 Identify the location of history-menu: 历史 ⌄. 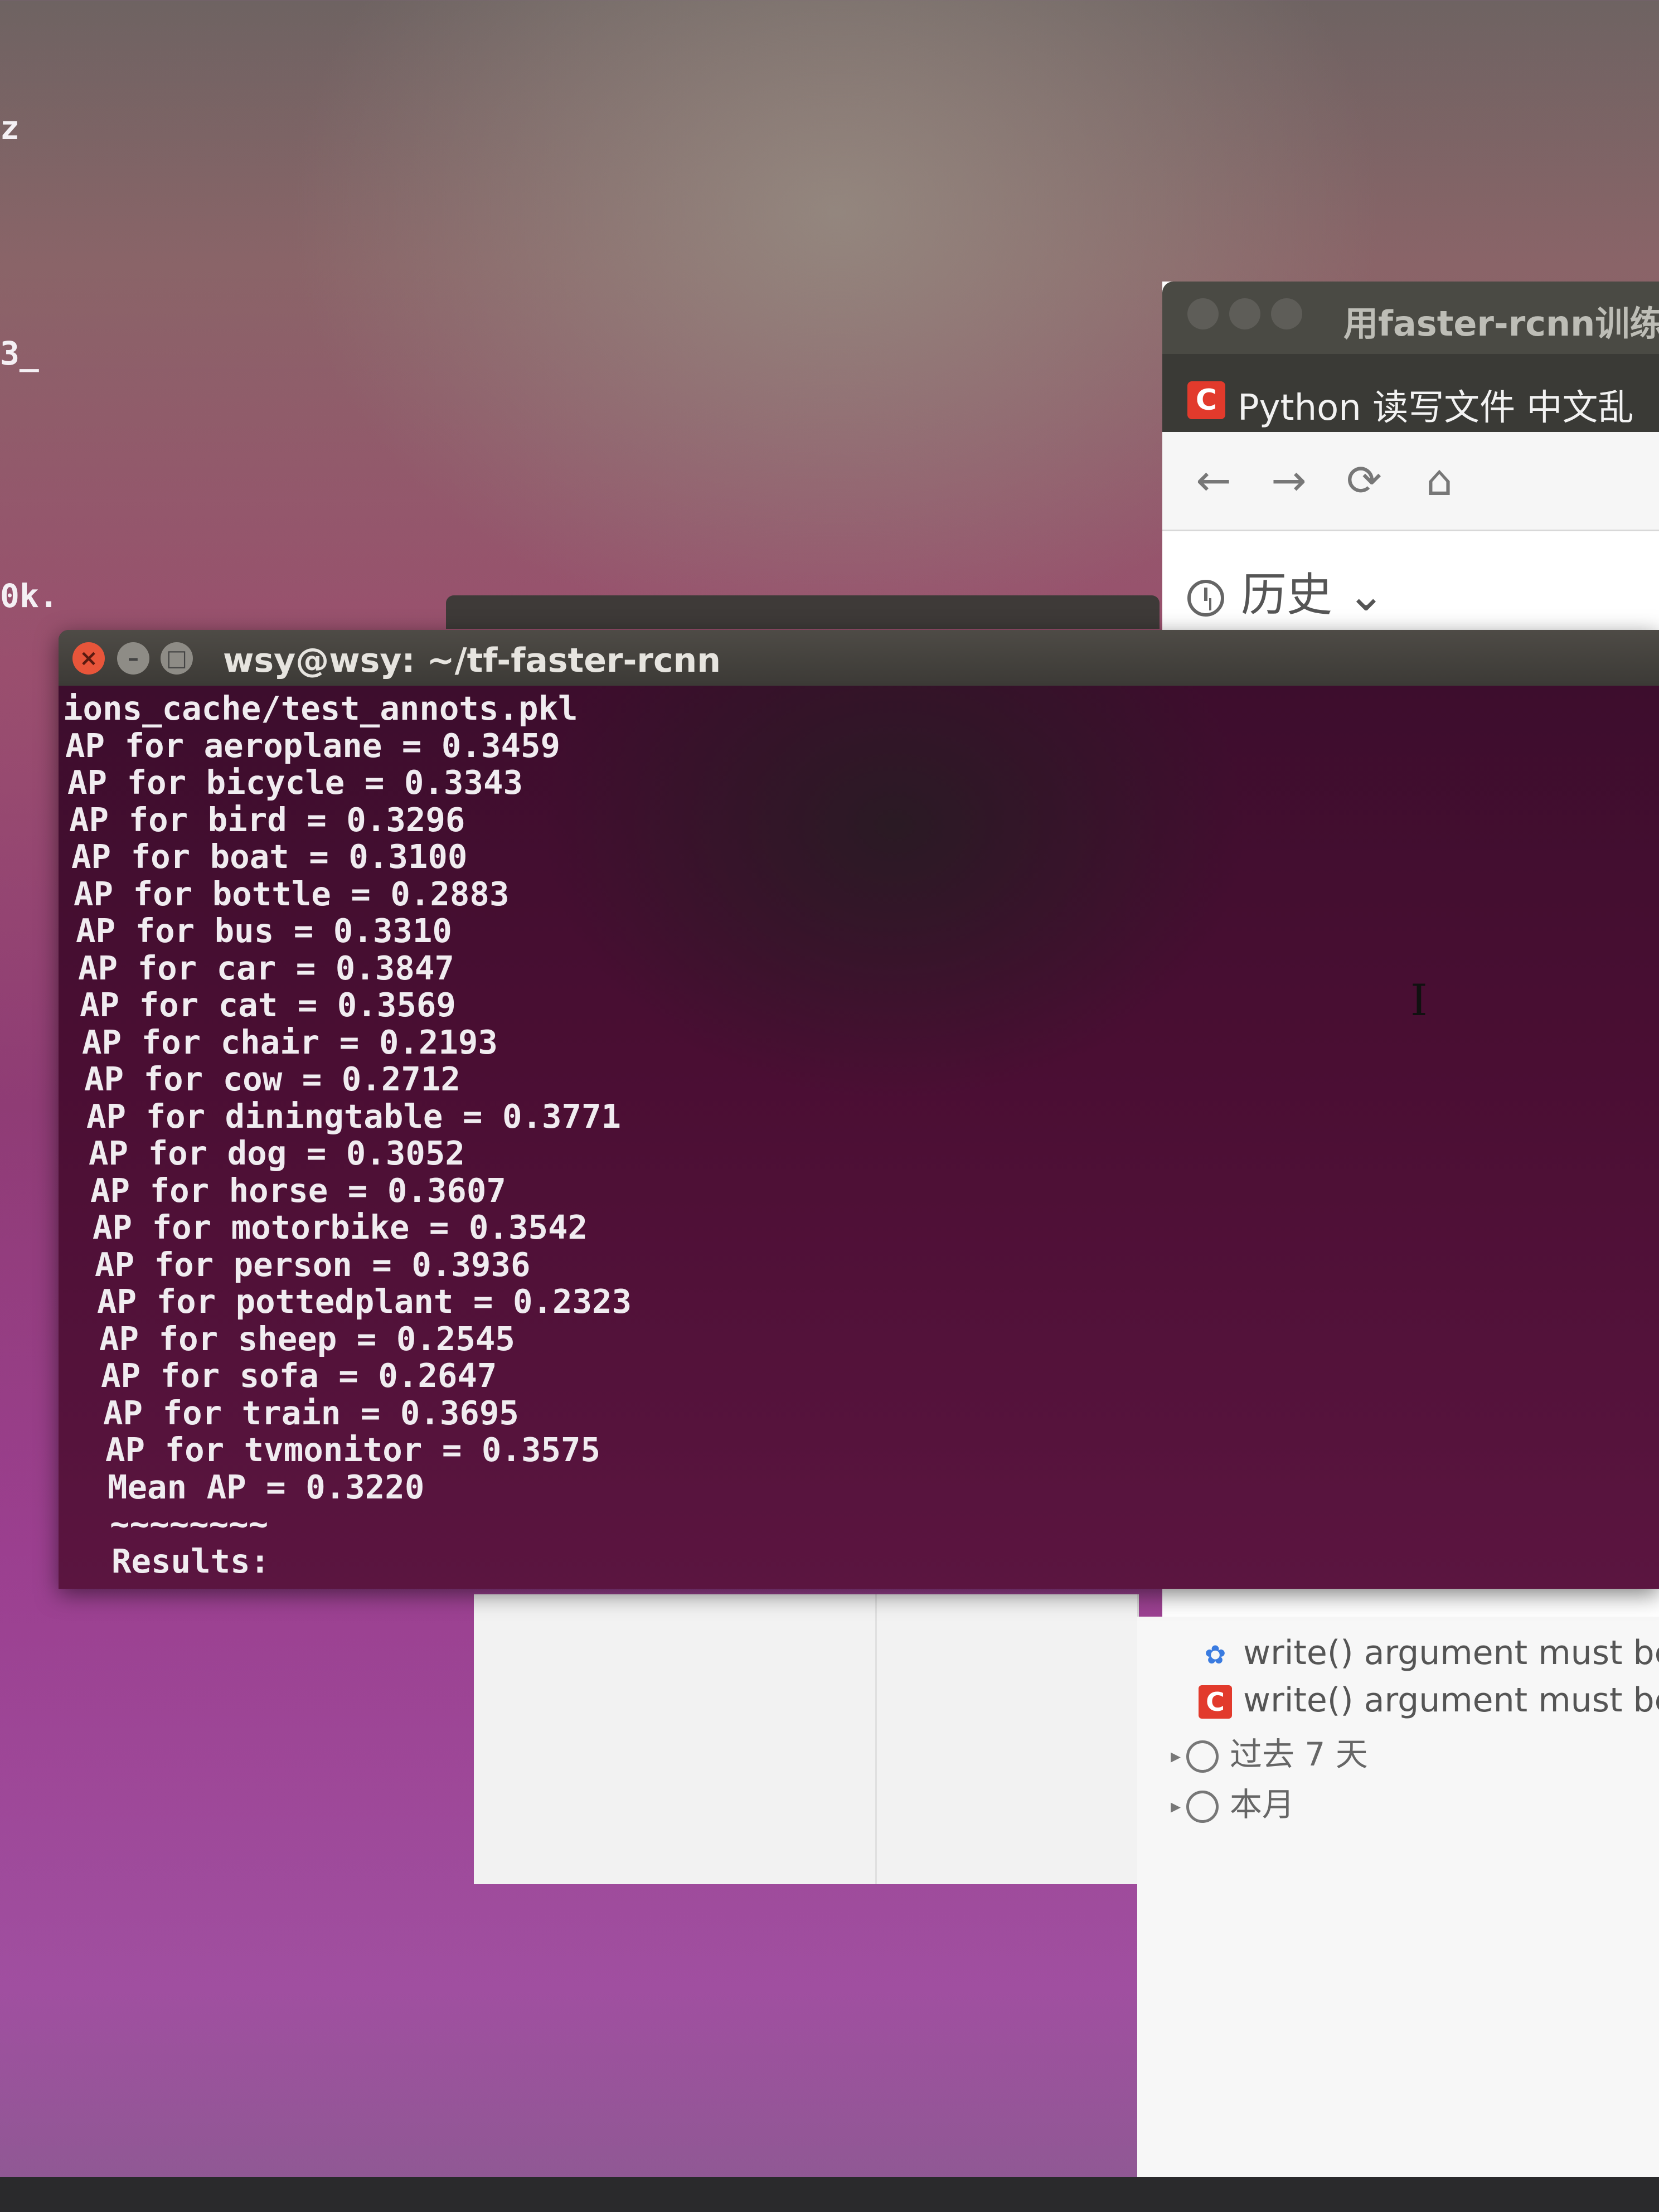
(1286, 590).